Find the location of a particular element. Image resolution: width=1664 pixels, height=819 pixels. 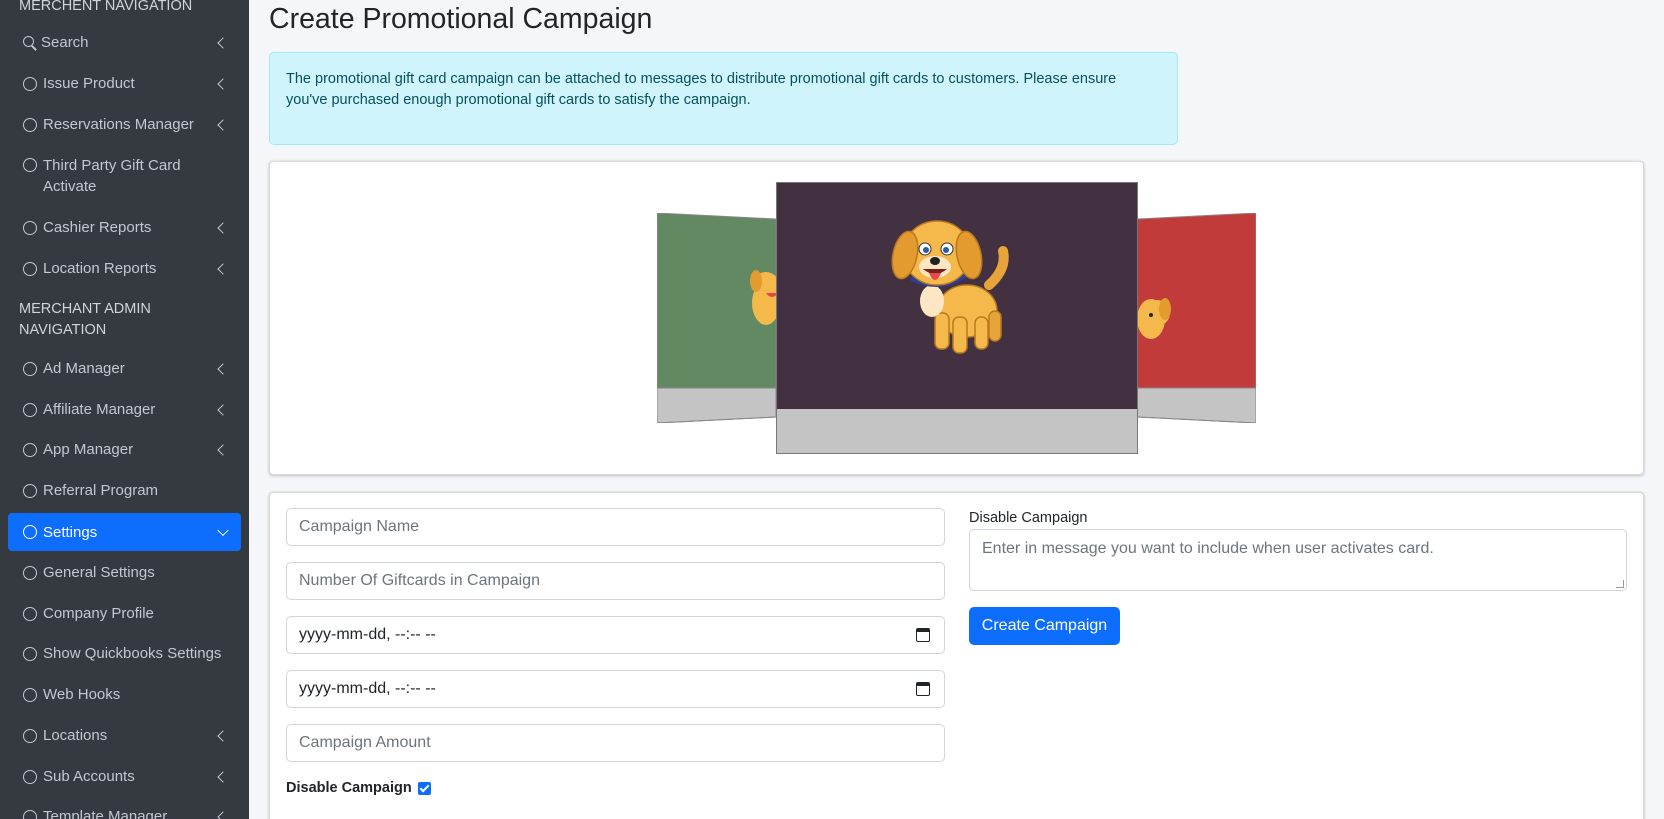

sidebar-item-label: Cashier Reports is located at coordinates (97, 227).